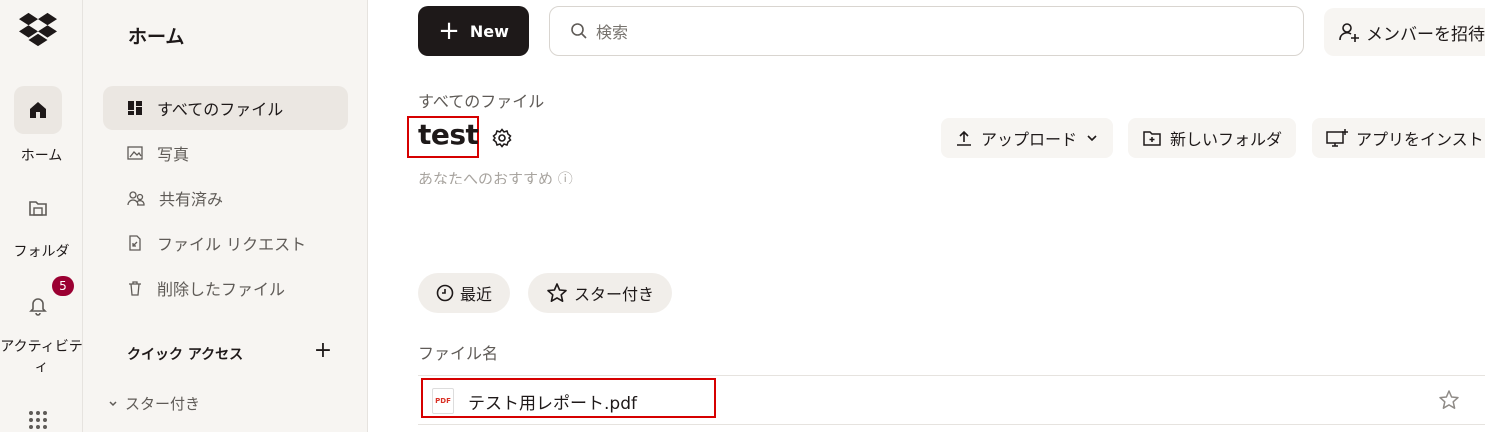  What do you see at coordinates (232, 244) in the screenshot?
I see `sidebar-item-label: ファイル リクエスト` at bounding box center [232, 244].